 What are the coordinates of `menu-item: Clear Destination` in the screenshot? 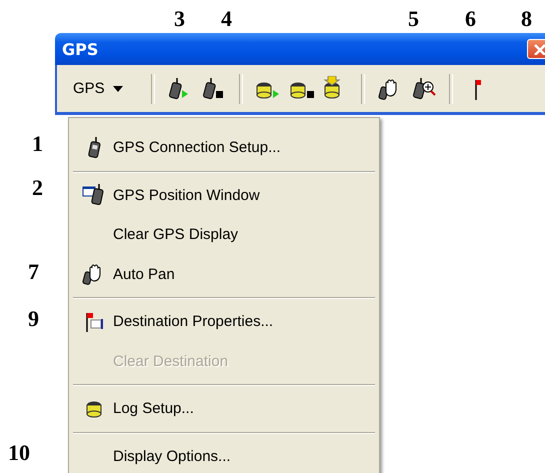 It's located at (170, 361).